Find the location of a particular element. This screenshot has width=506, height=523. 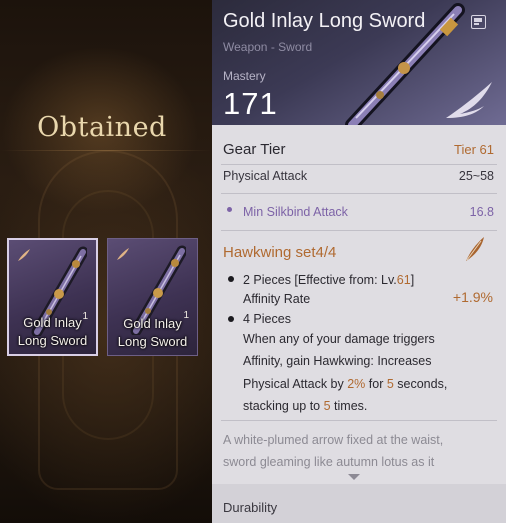

obtained-heading: Obtained is located at coordinates (102, 127).